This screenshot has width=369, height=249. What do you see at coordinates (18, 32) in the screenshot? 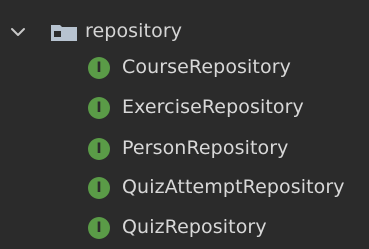
I see `chevron-down-icon` at bounding box center [18, 32].